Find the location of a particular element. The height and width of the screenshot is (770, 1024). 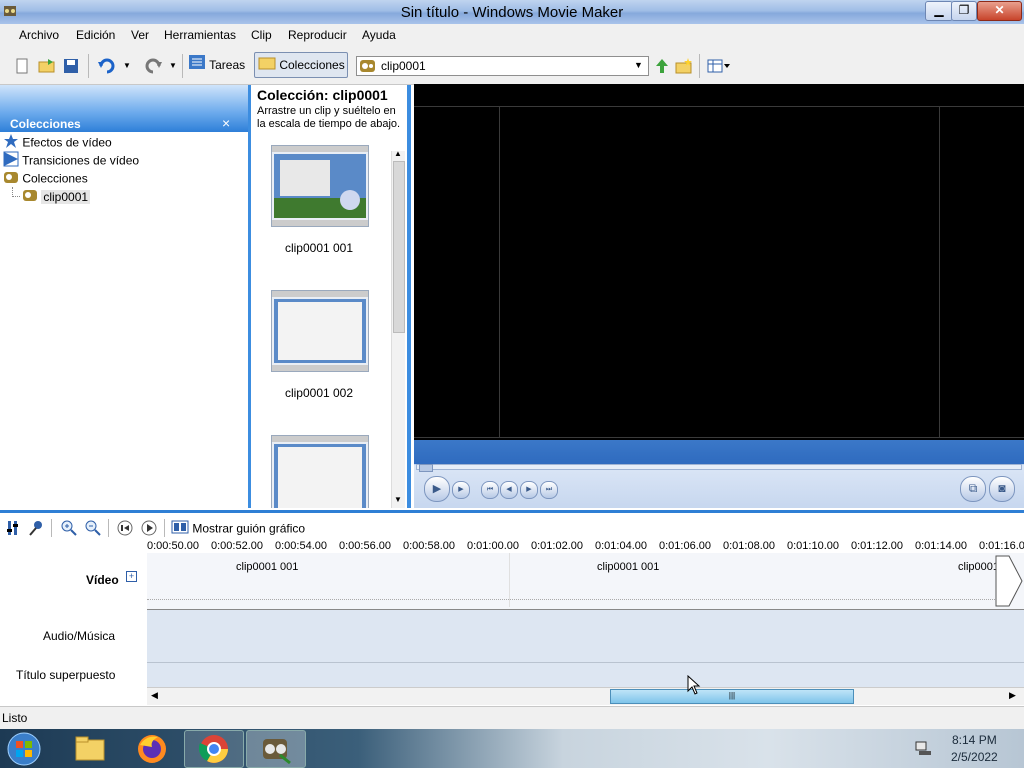

new-collection-icon is located at coordinates (684, 67).